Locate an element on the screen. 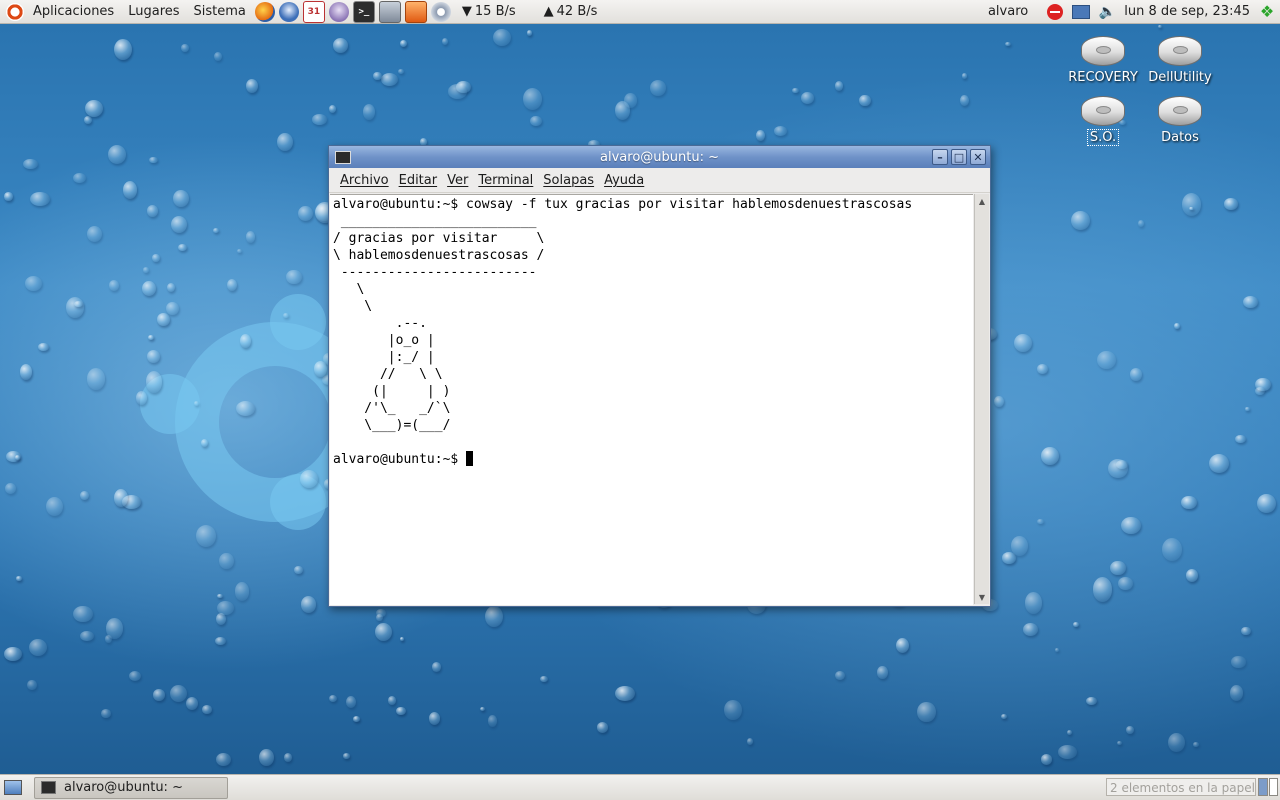  desktop-icon-label: DellUtility is located at coordinates (1180, 77).